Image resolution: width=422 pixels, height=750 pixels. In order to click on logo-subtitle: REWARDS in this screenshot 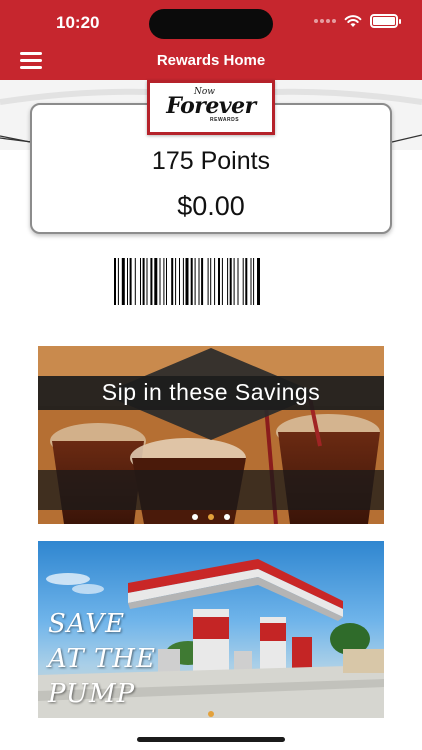, I will do `click(225, 120)`.